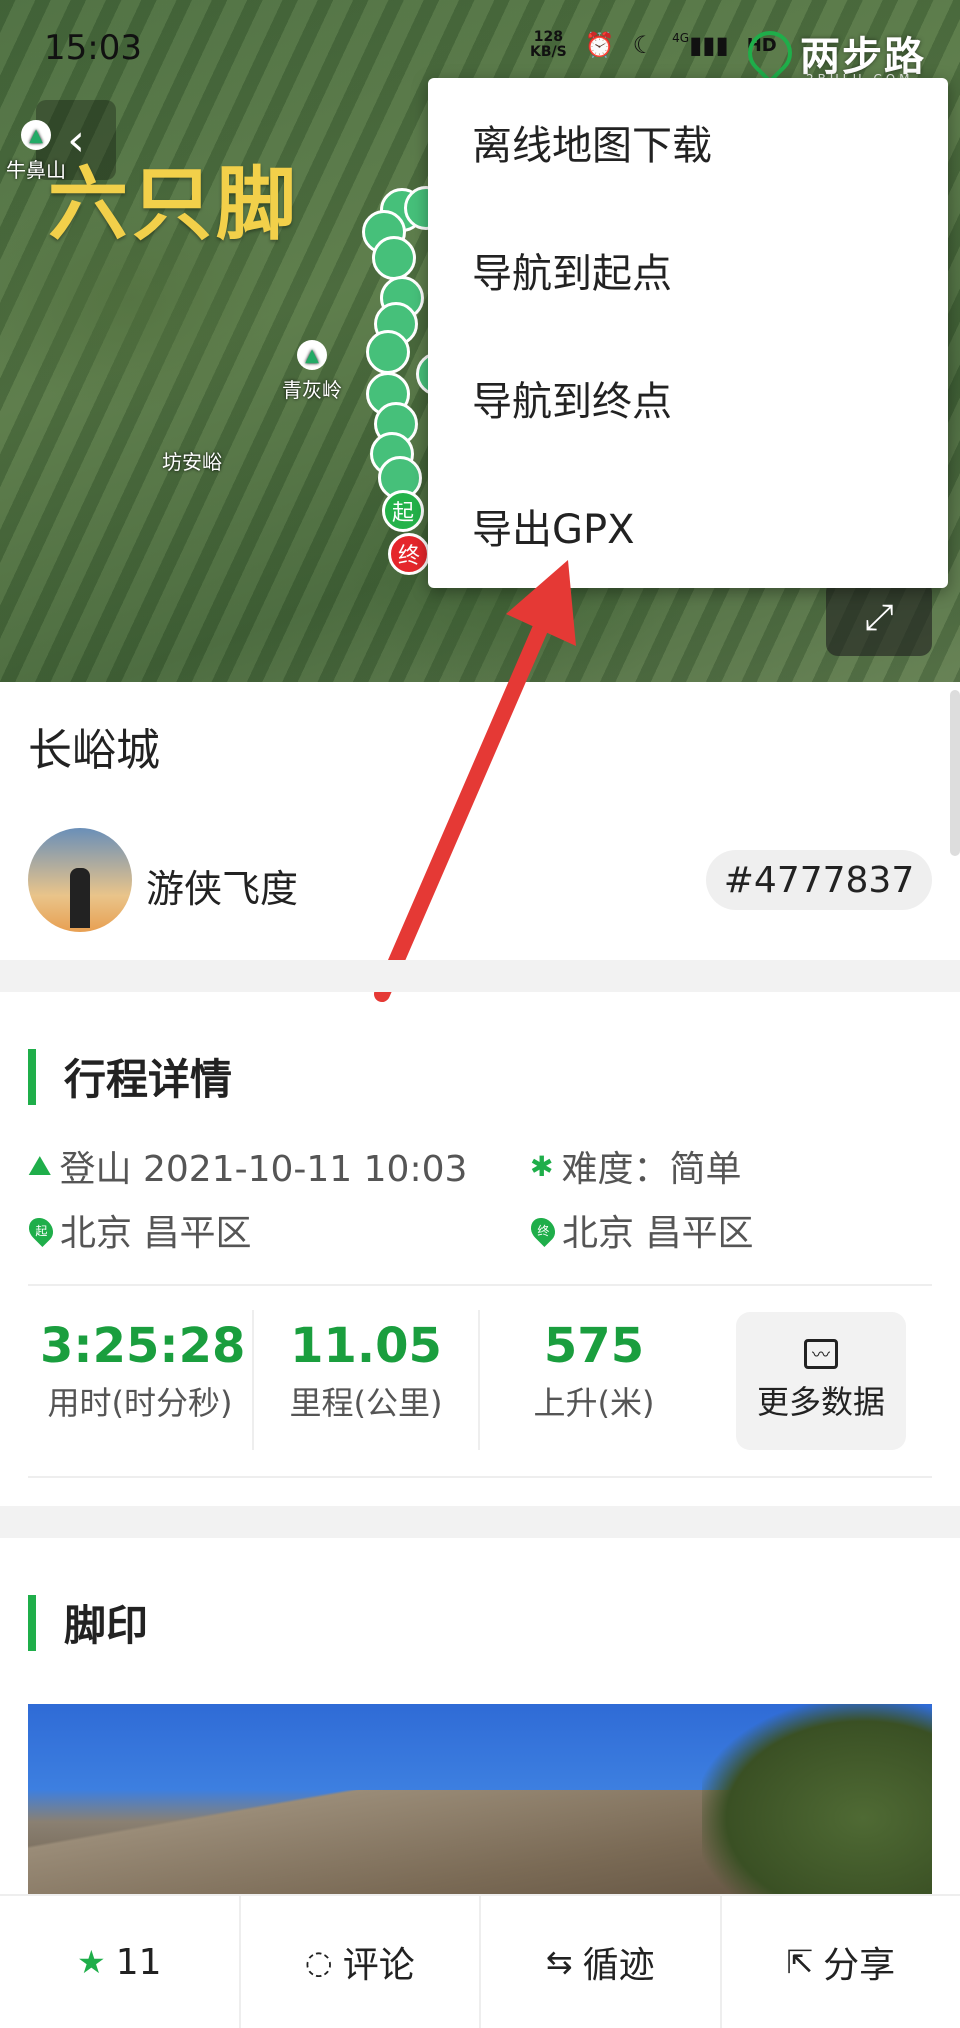 This screenshot has width=960, height=2028. Describe the element at coordinates (821, 1400) in the screenshot. I see `more-data-label: 更多数据` at that location.